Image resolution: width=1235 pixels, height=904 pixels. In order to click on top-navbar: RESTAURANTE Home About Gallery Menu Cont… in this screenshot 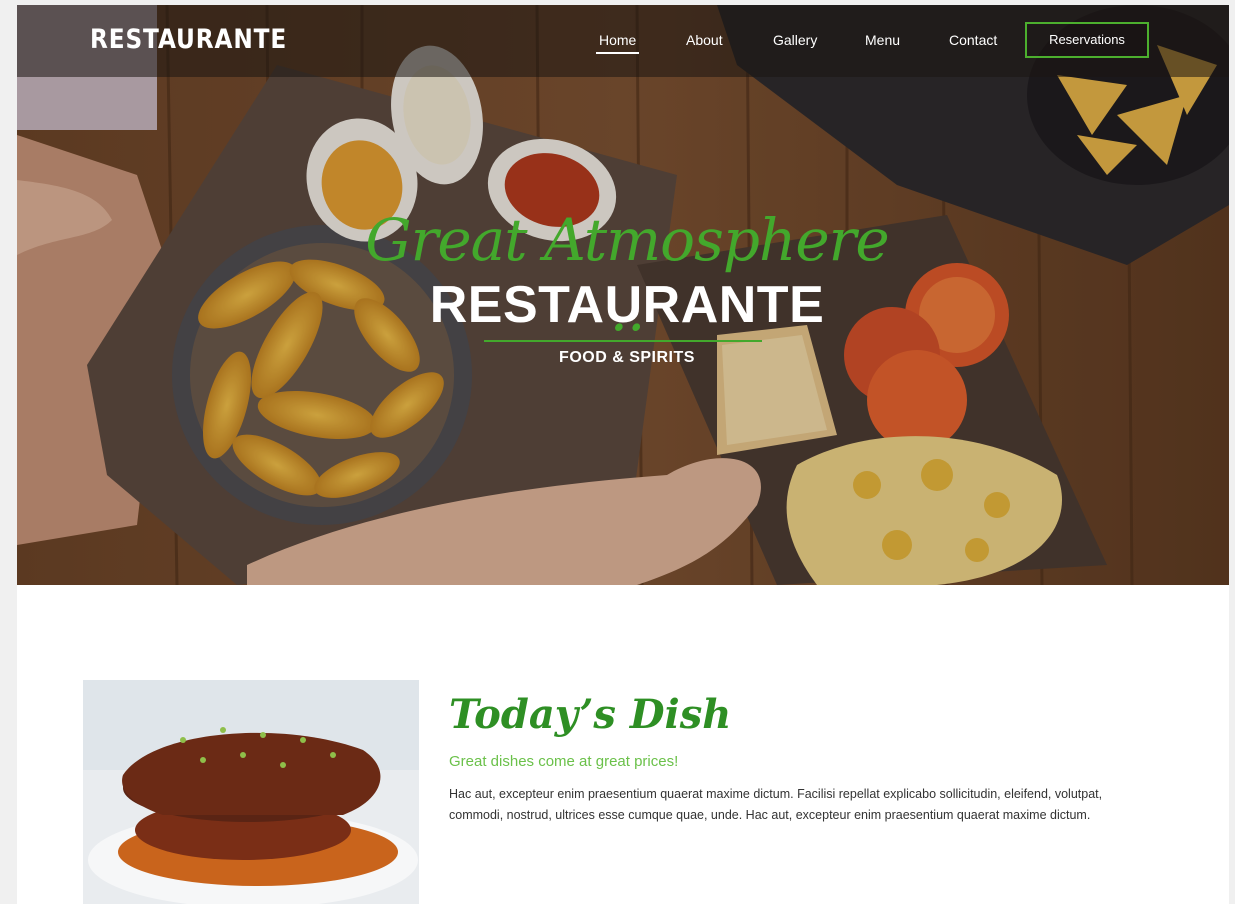, I will do `click(623, 41)`.